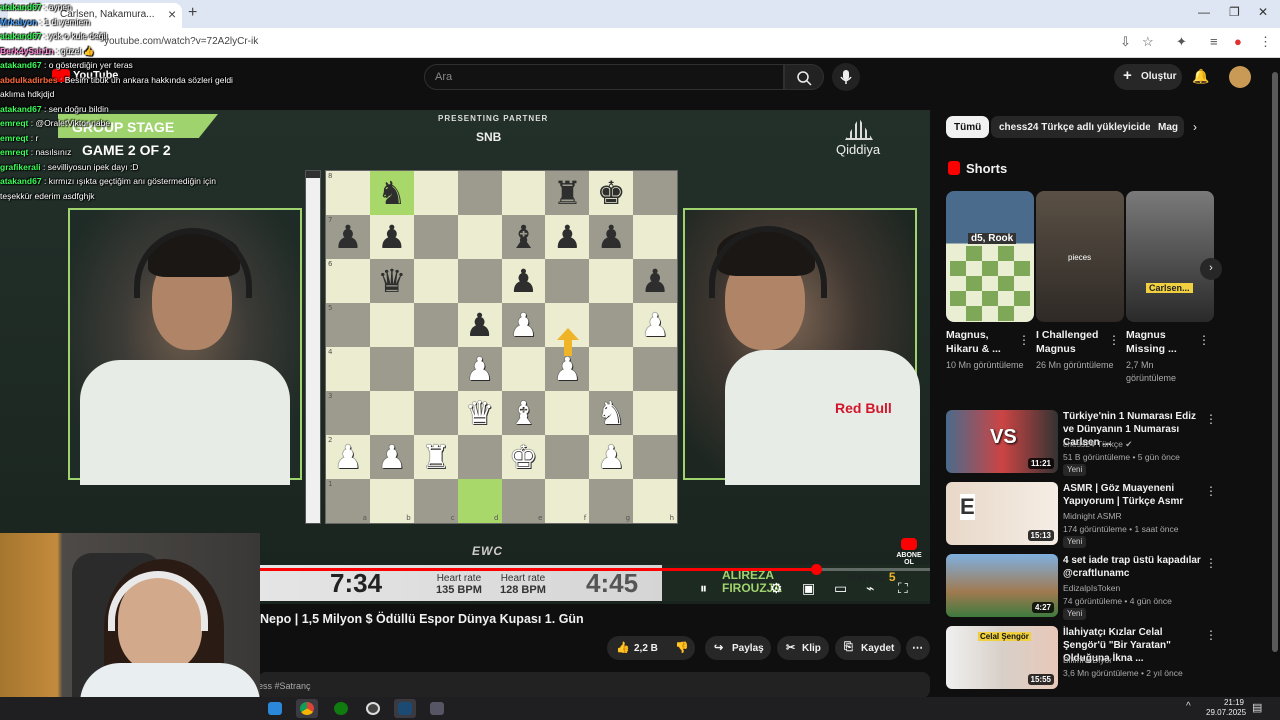  What do you see at coordinates (1167, 127) in the screenshot?
I see `chip-mag: Mag` at bounding box center [1167, 127].